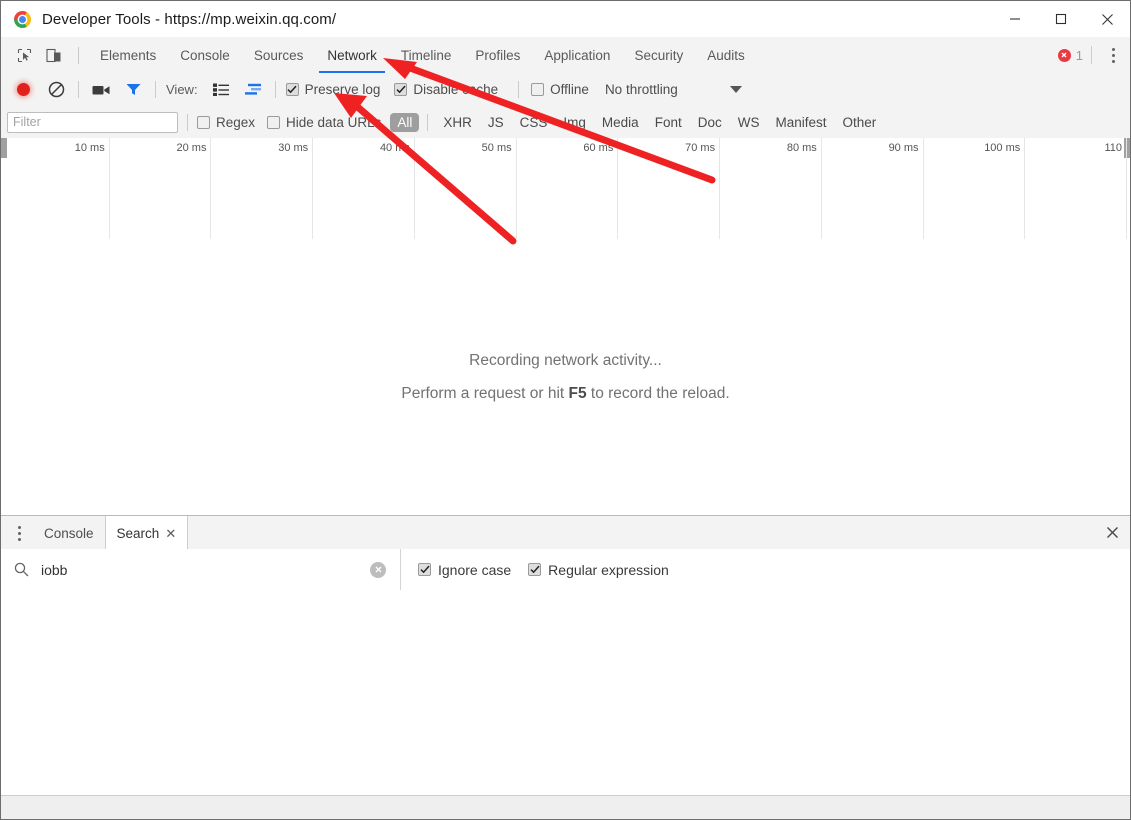 This screenshot has width=1131, height=820. I want to click on filter-type-other: Other, so click(860, 122).